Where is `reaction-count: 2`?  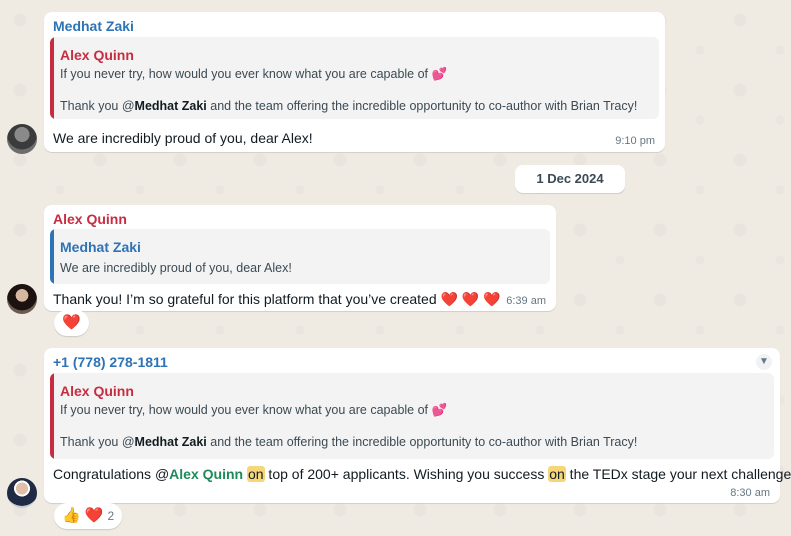
reaction-count: 2 is located at coordinates (111, 516).